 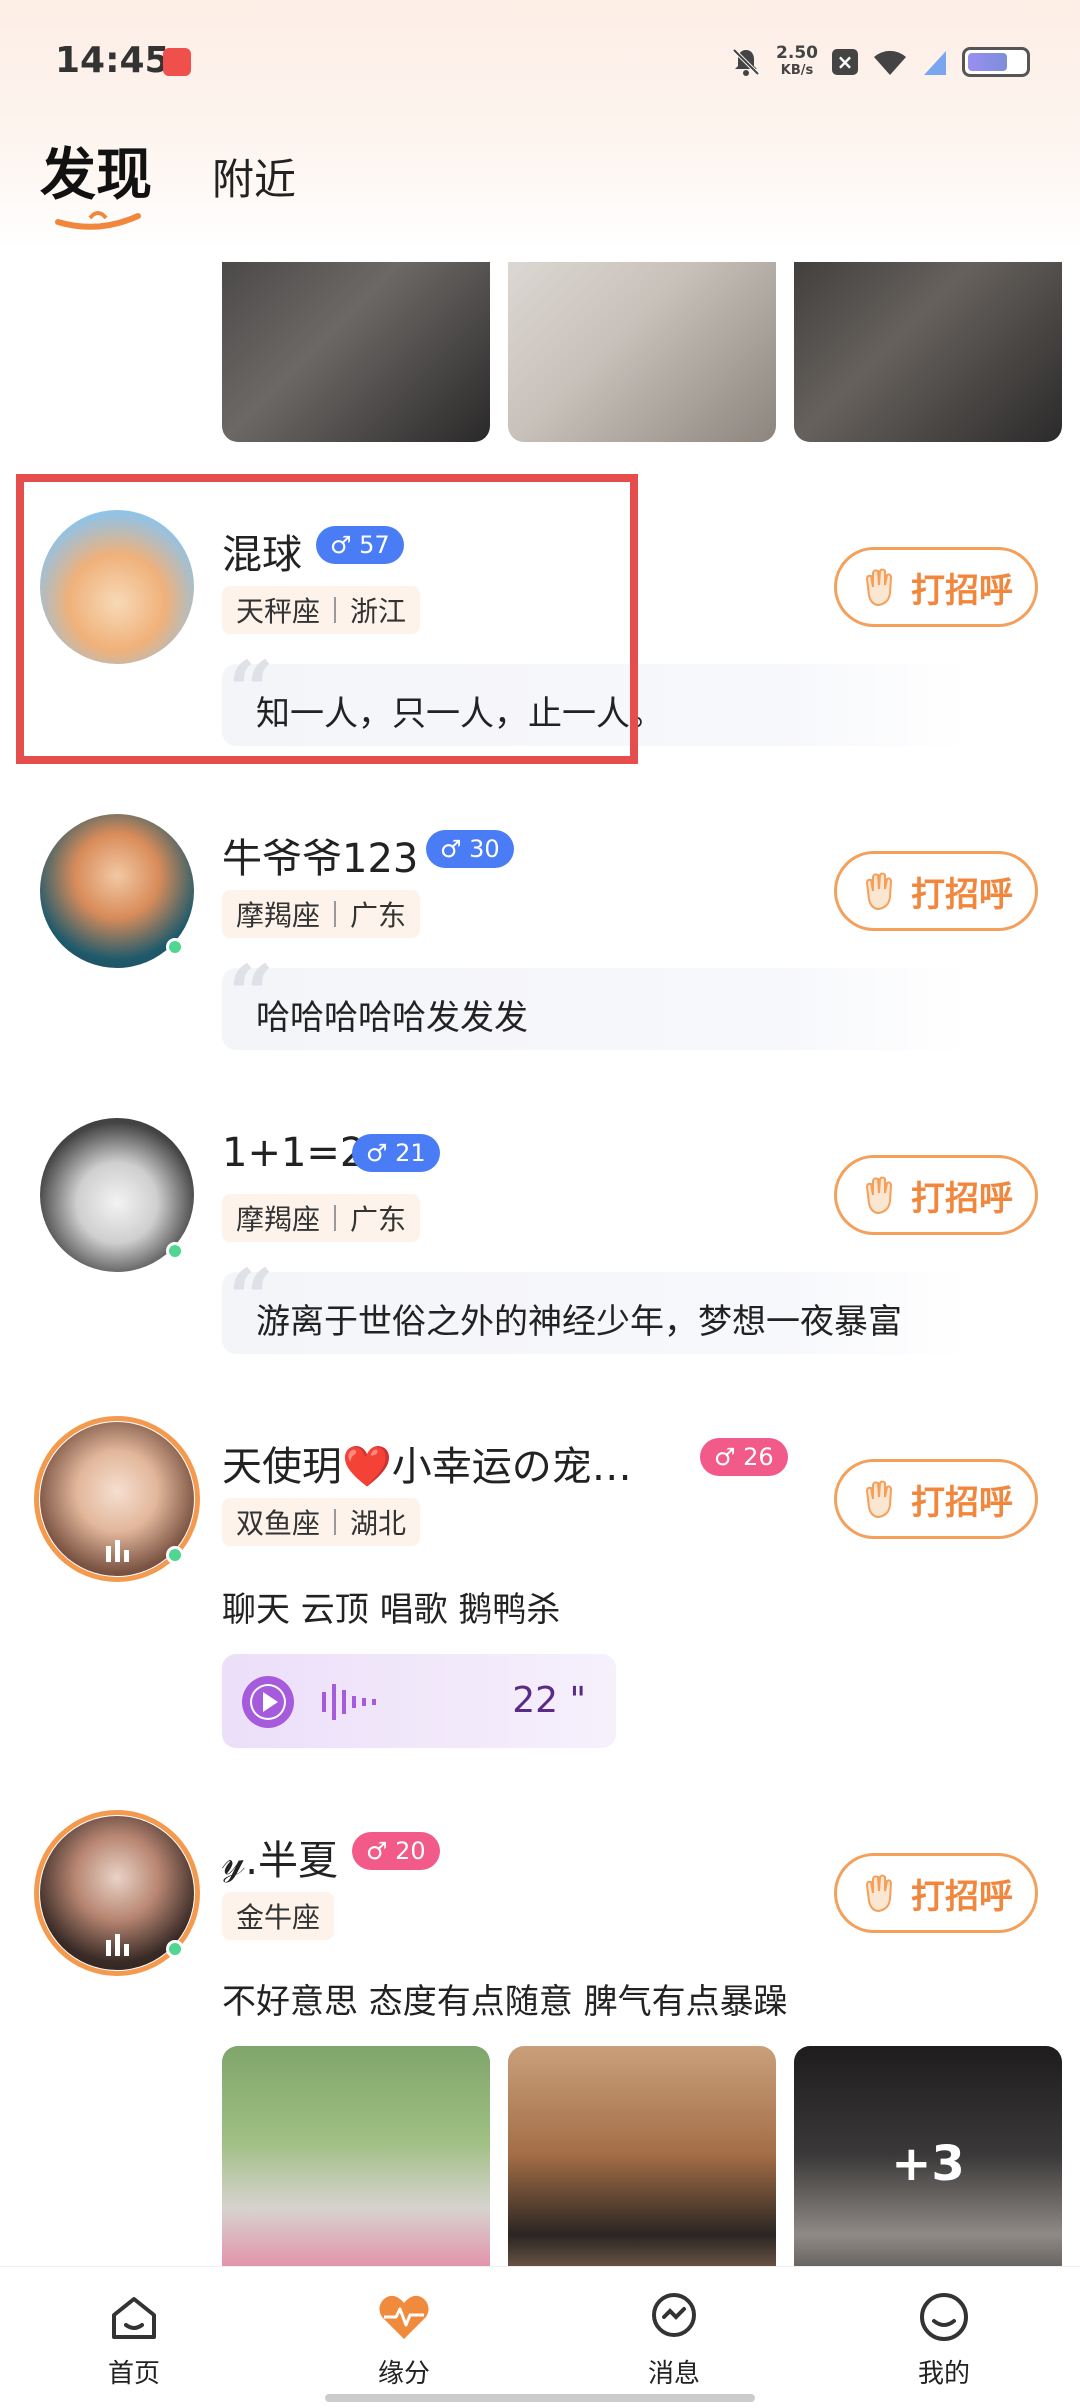 What do you see at coordinates (391, 1610) in the screenshot?
I see `interests-text: 聊天 云顶 唱歌 鹅鸭杀` at bounding box center [391, 1610].